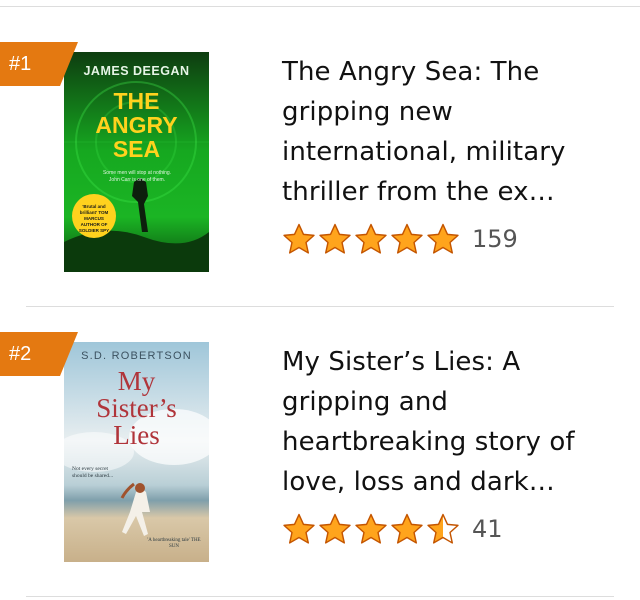 This screenshot has width=640, height=600. I want to click on review-count: 41, so click(487, 529).